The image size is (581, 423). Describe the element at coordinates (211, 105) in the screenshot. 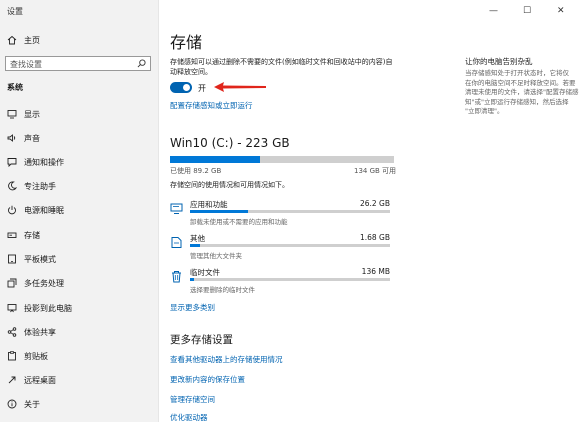

I see `configure-storage-sense-link: 配置存储感知或立即运行` at that location.